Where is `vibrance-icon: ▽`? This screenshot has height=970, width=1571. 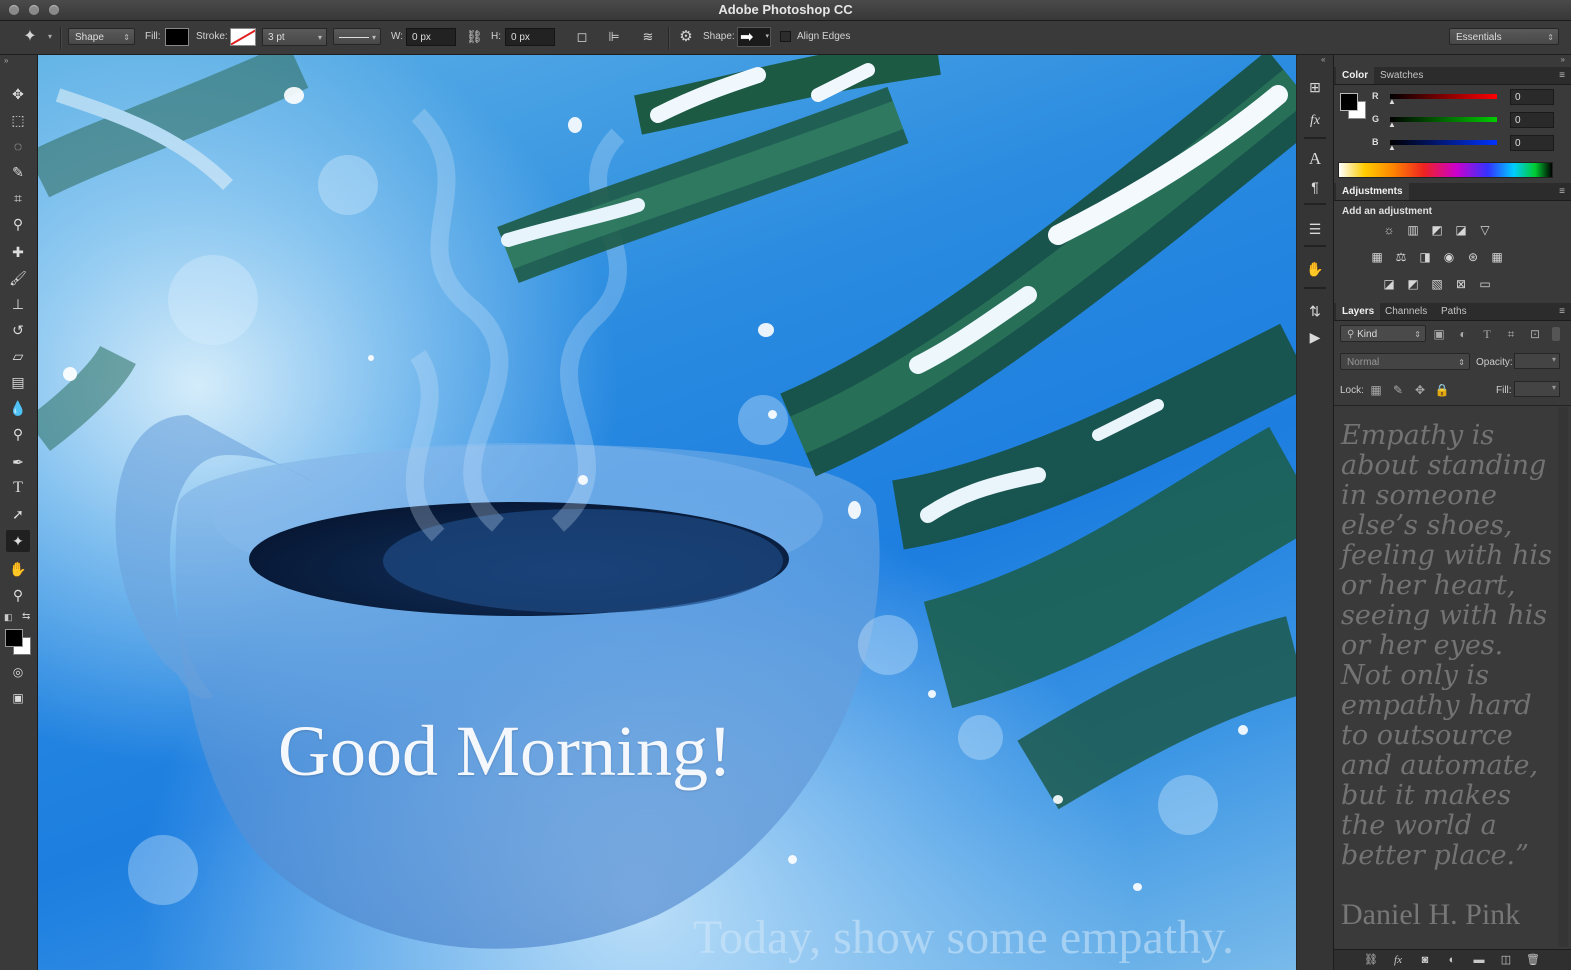
vibrance-icon: ▽ is located at coordinates (1485, 230).